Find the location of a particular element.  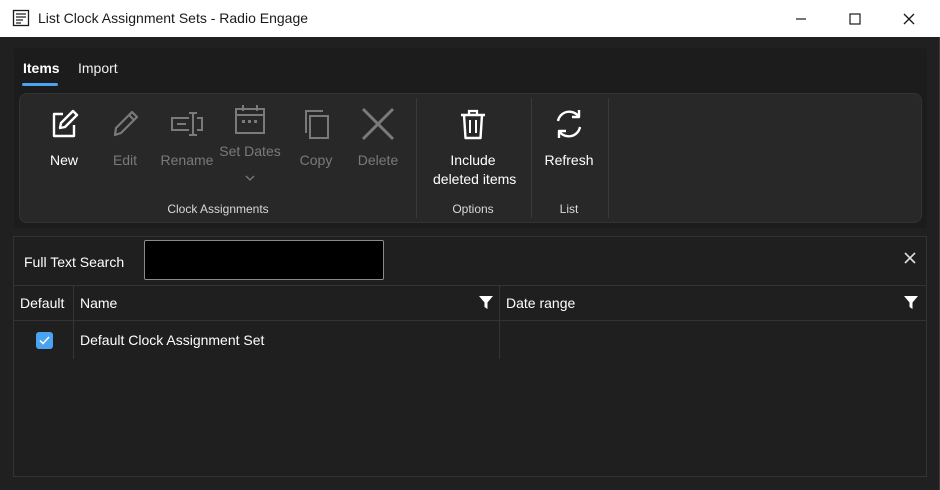

minimize-icon is located at coordinates (801, 18).